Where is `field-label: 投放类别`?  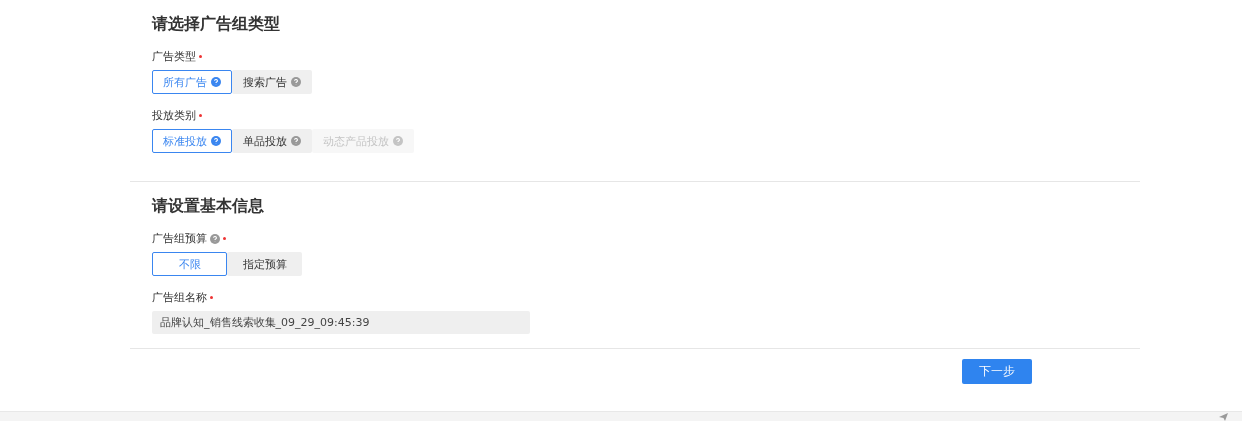 field-label: 投放类别 is located at coordinates (174, 115).